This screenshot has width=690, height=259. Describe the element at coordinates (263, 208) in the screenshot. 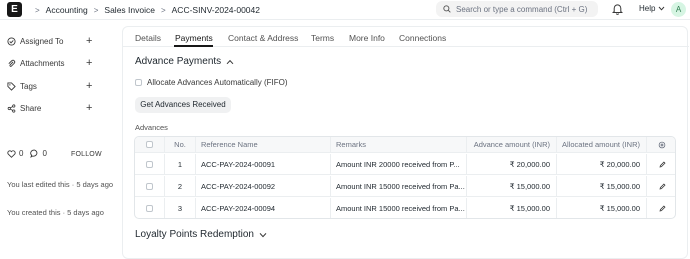

I see `row-reference: ACC-PAY-2024-00094` at that location.